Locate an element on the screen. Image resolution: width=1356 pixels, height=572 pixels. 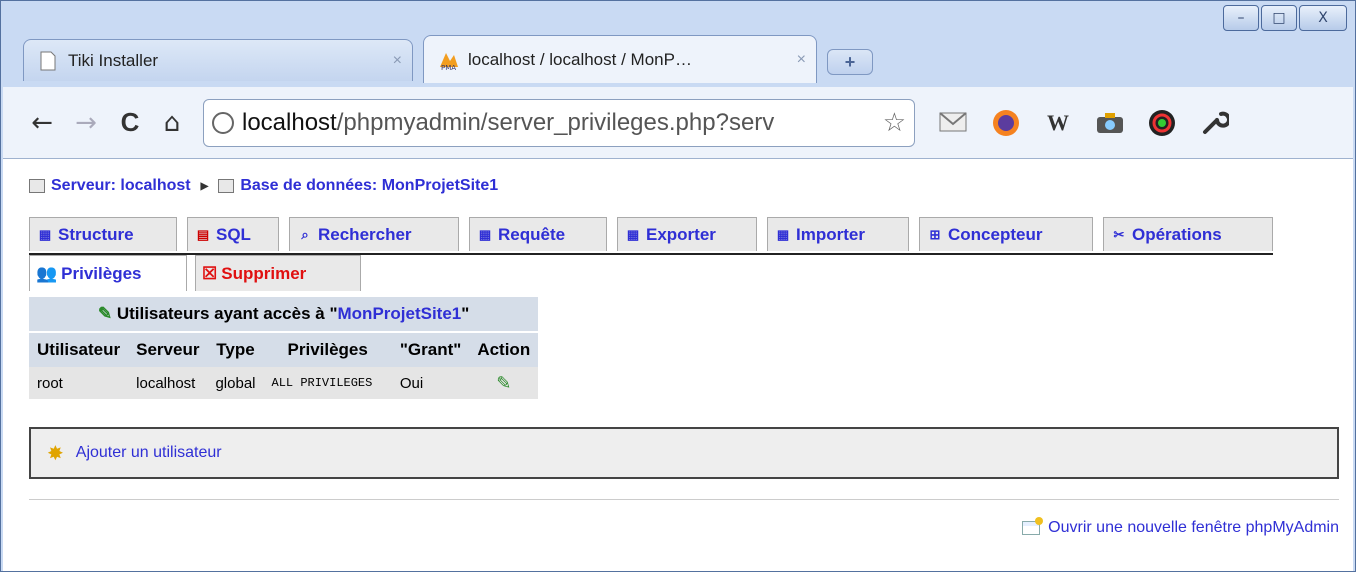
delete-icon: ☒ is located at coordinates (210, 273).